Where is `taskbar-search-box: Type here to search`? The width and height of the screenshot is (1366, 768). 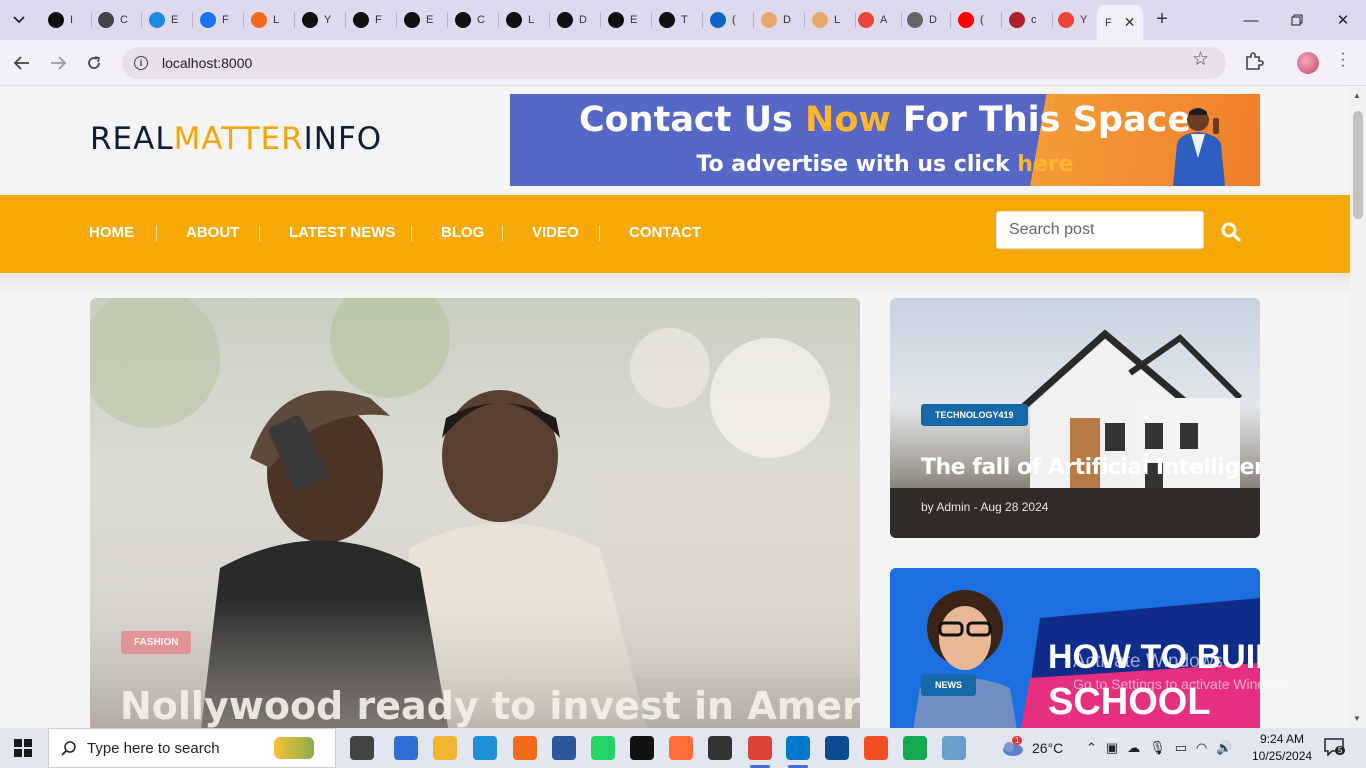
taskbar-search-box: Type here to search is located at coordinates (192, 748).